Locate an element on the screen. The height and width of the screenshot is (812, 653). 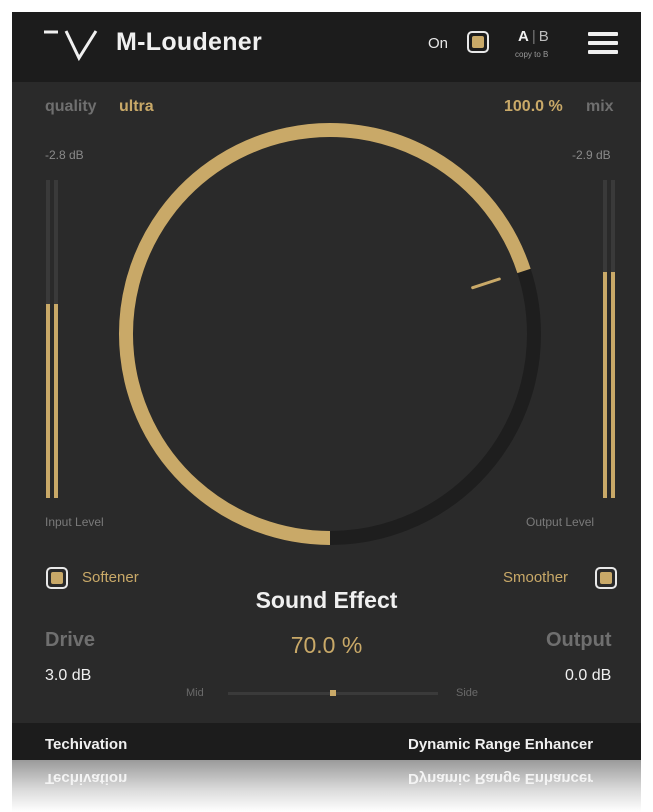
mix-value: 100.0 % is located at coordinates (533, 107).